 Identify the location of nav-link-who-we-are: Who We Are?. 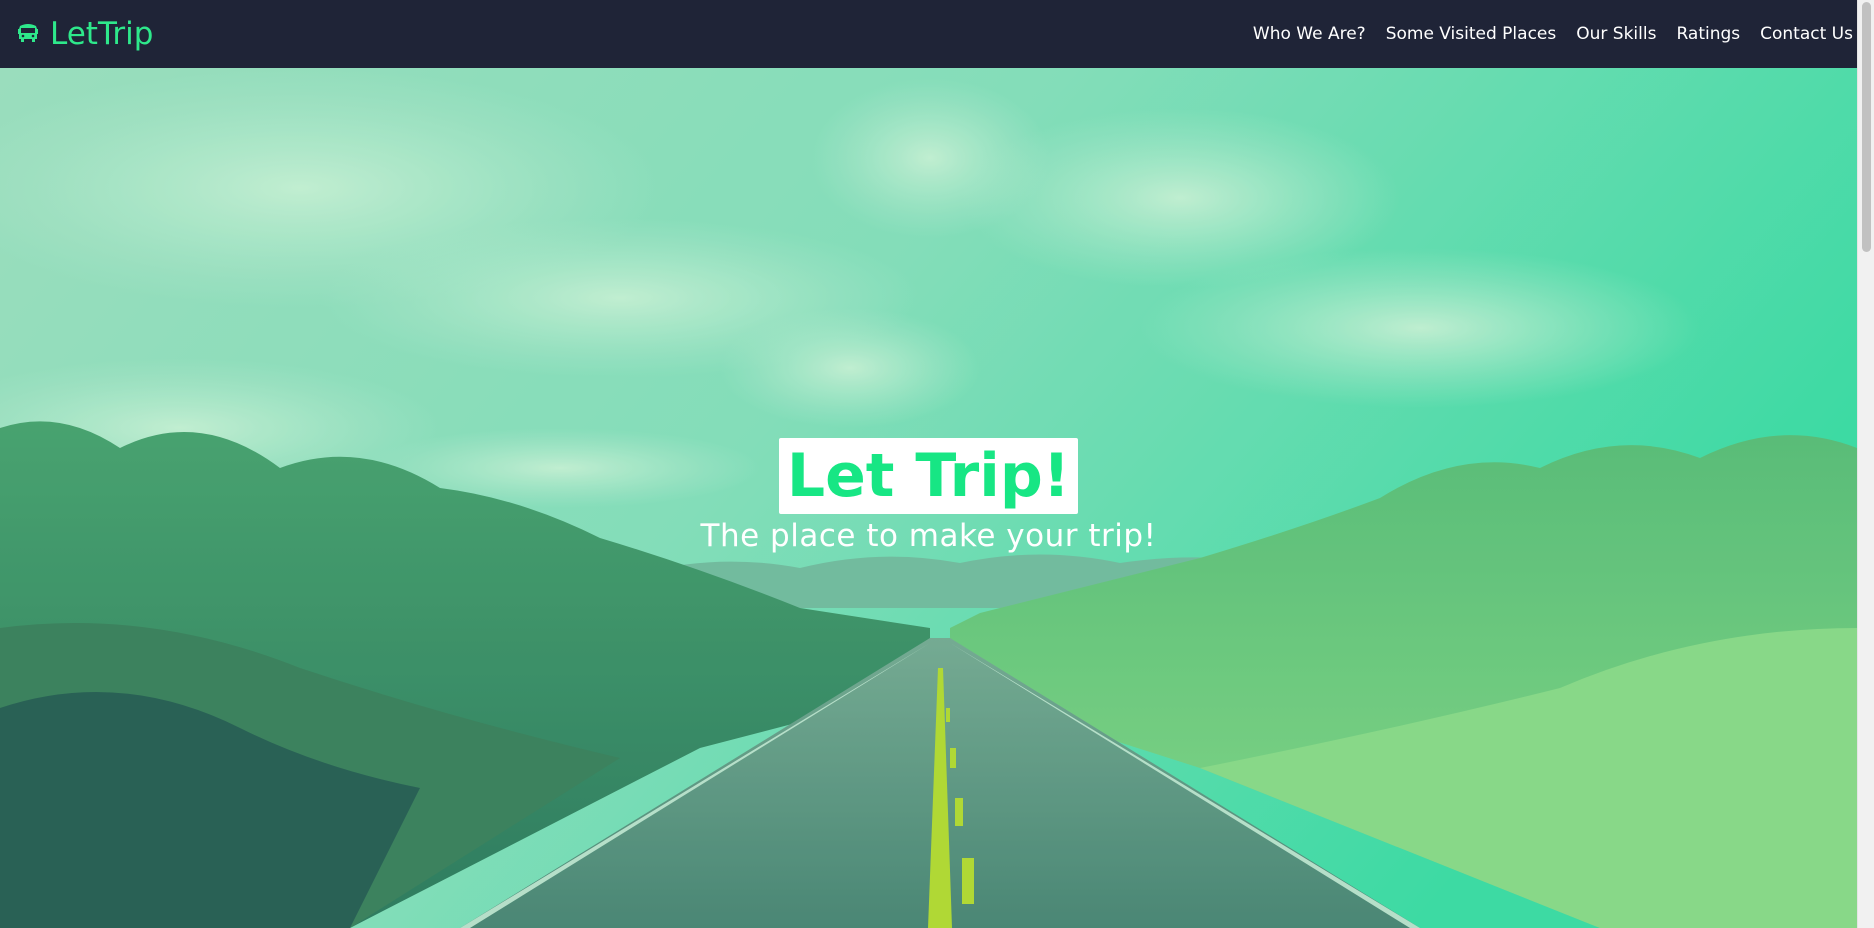
(1309, 34).